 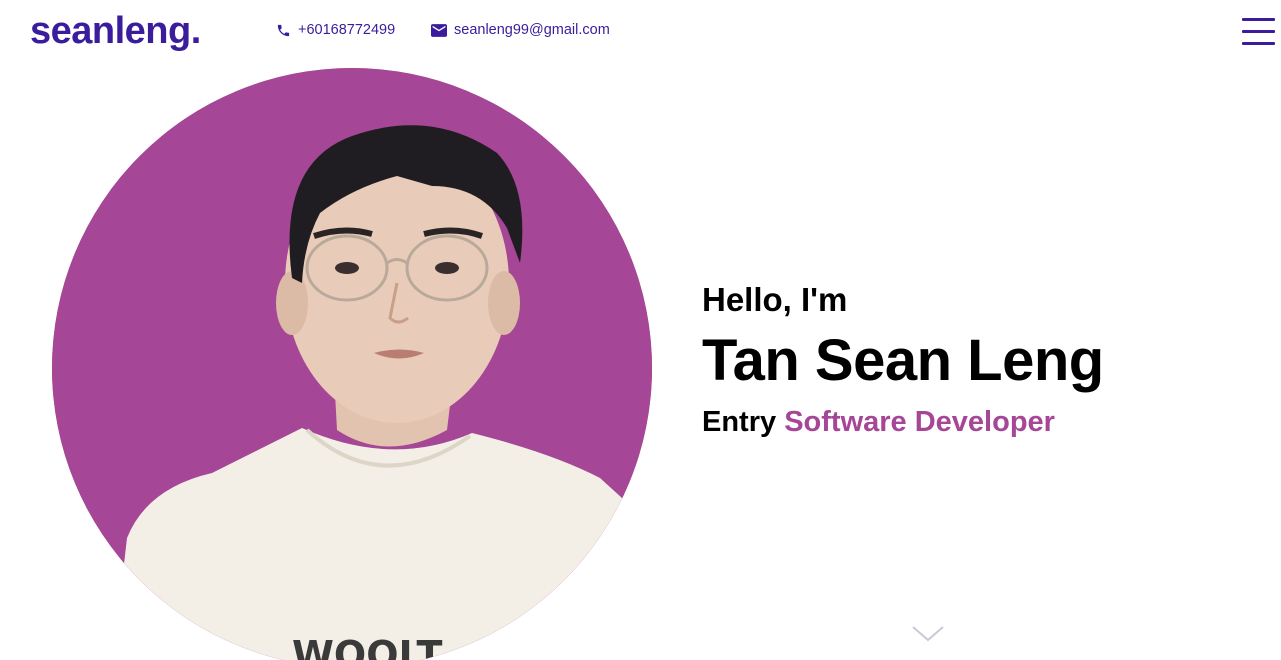 I want to click on shirt-print: WOOLT, so click(x=367, y=646).